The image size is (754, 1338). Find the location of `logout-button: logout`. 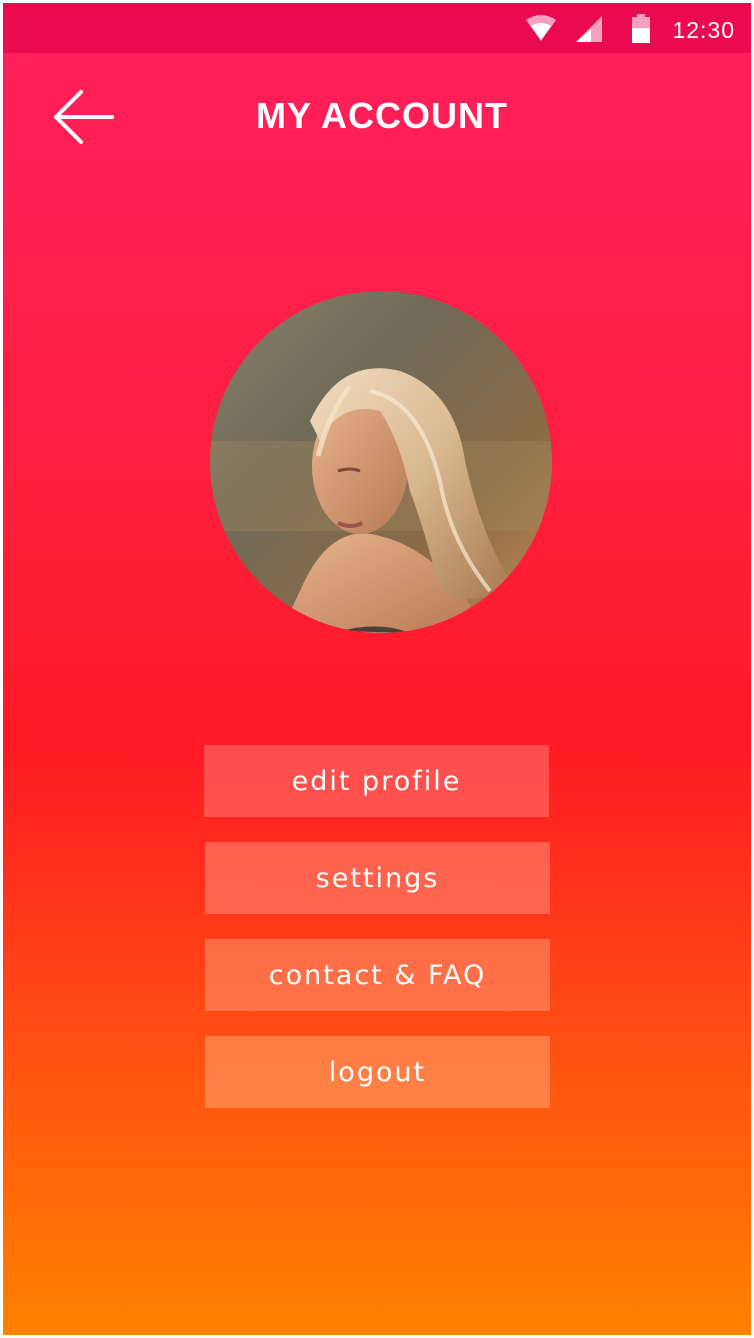

logout-button: logout is located at coordinates (377, 1072).